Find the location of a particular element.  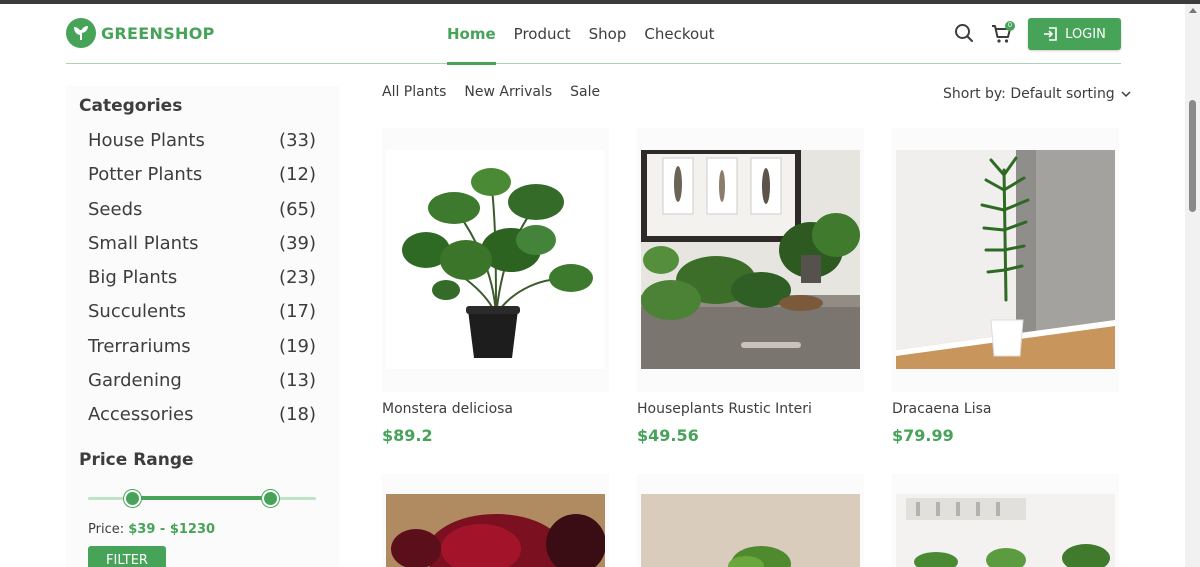

category-label: Potter Plants is located at coordinates (145, 175).